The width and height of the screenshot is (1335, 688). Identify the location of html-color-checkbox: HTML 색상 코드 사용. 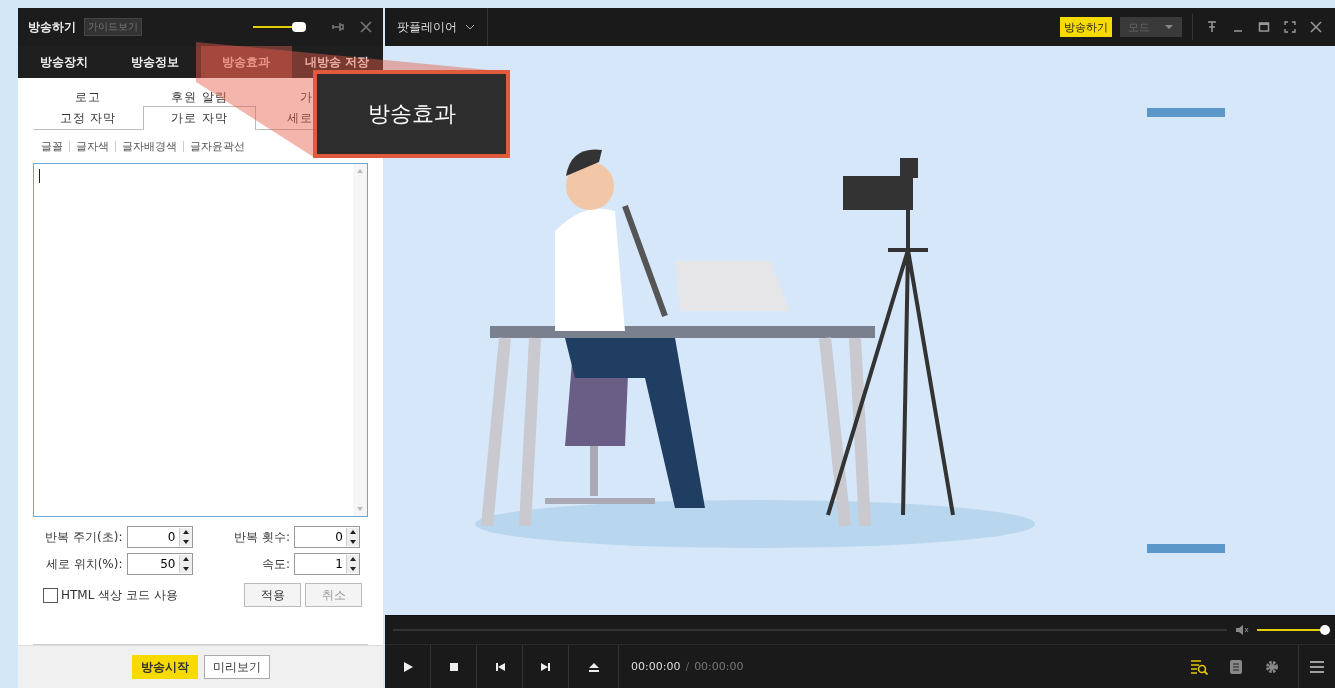
(110, 595).